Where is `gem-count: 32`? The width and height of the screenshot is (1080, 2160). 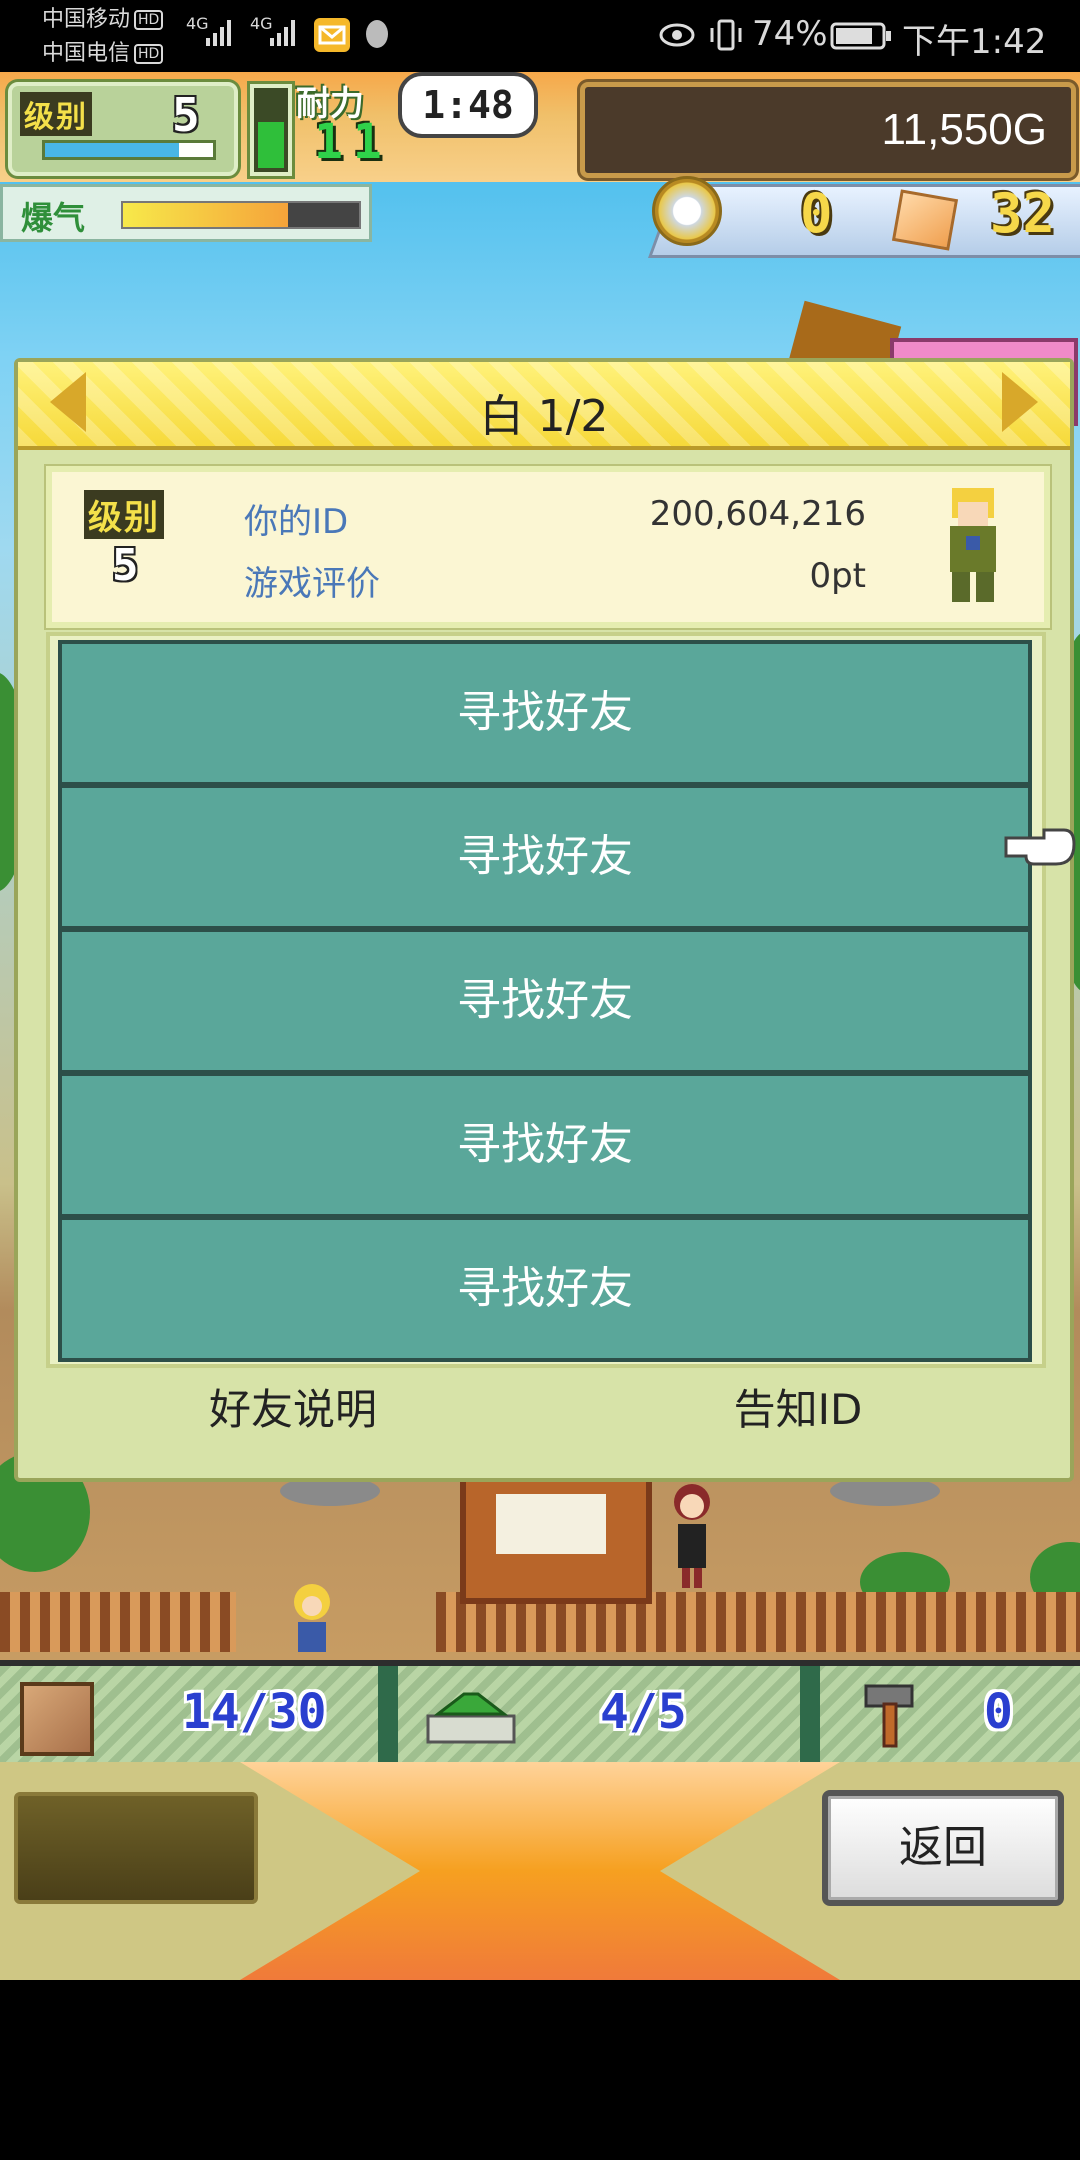
gem-count: 32 is located at coordinates (1023, 213).